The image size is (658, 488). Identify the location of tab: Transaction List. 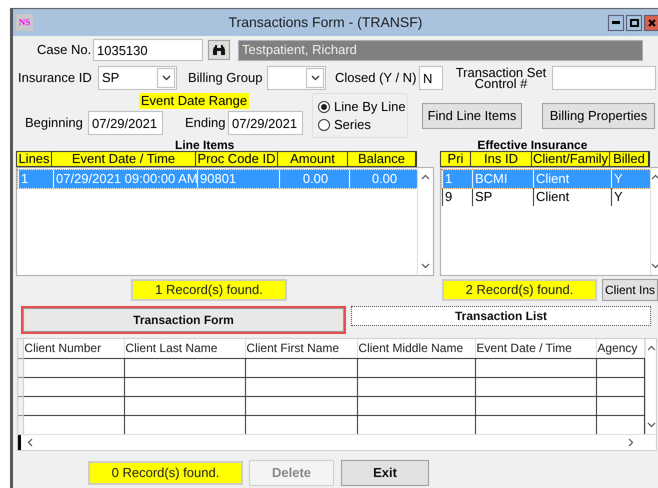
(501, 316).